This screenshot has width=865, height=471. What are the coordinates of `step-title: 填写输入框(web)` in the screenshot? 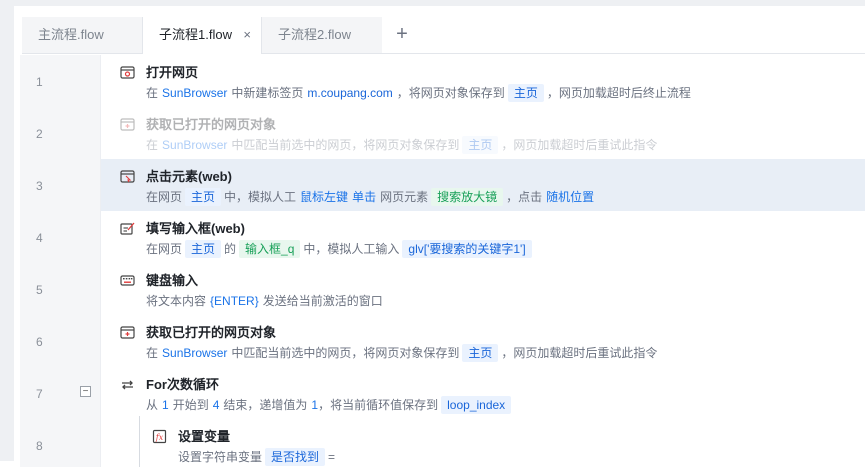 It's located at (195, 228).